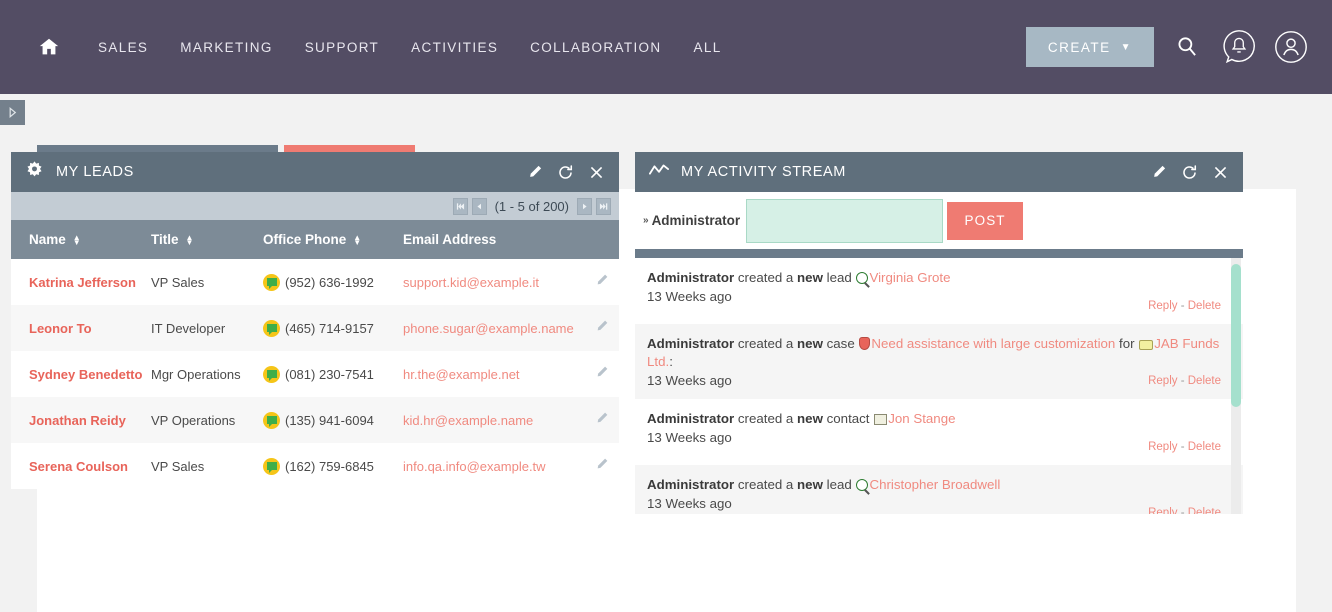  I want to click on lead-phone: (465) 714-9157, so click(329, 328).